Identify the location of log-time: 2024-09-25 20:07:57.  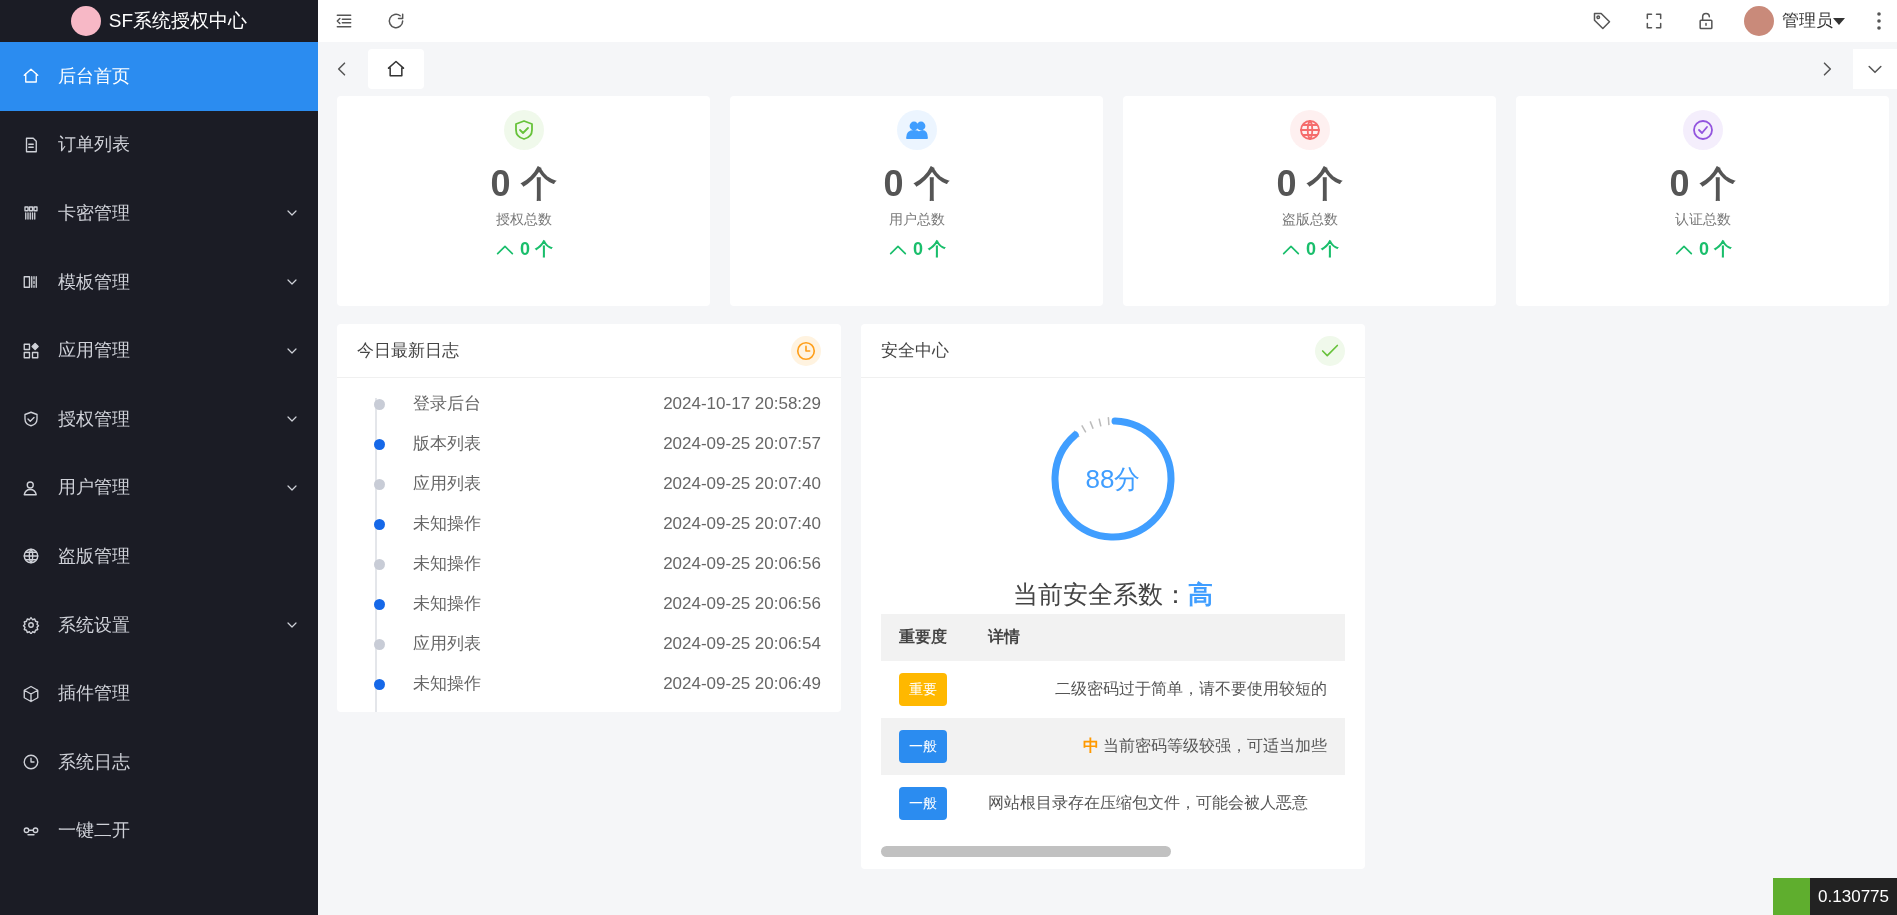
(742, 444).